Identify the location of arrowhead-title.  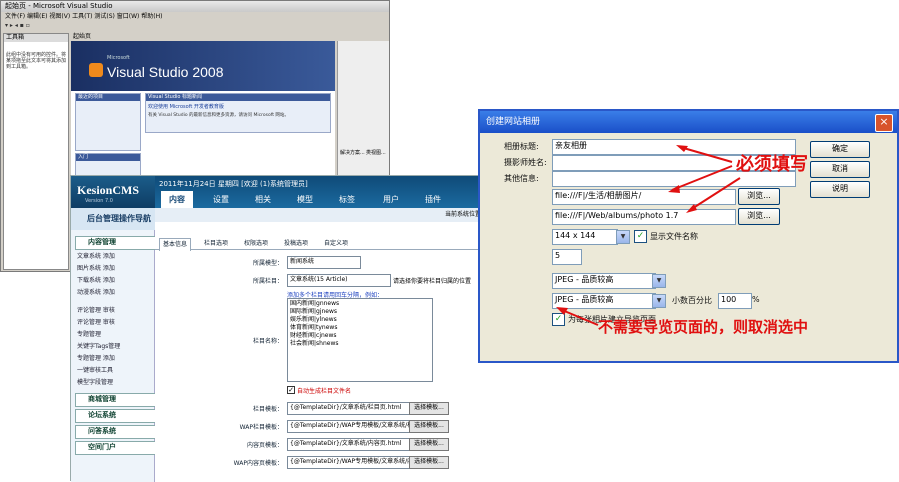
(682, 148).